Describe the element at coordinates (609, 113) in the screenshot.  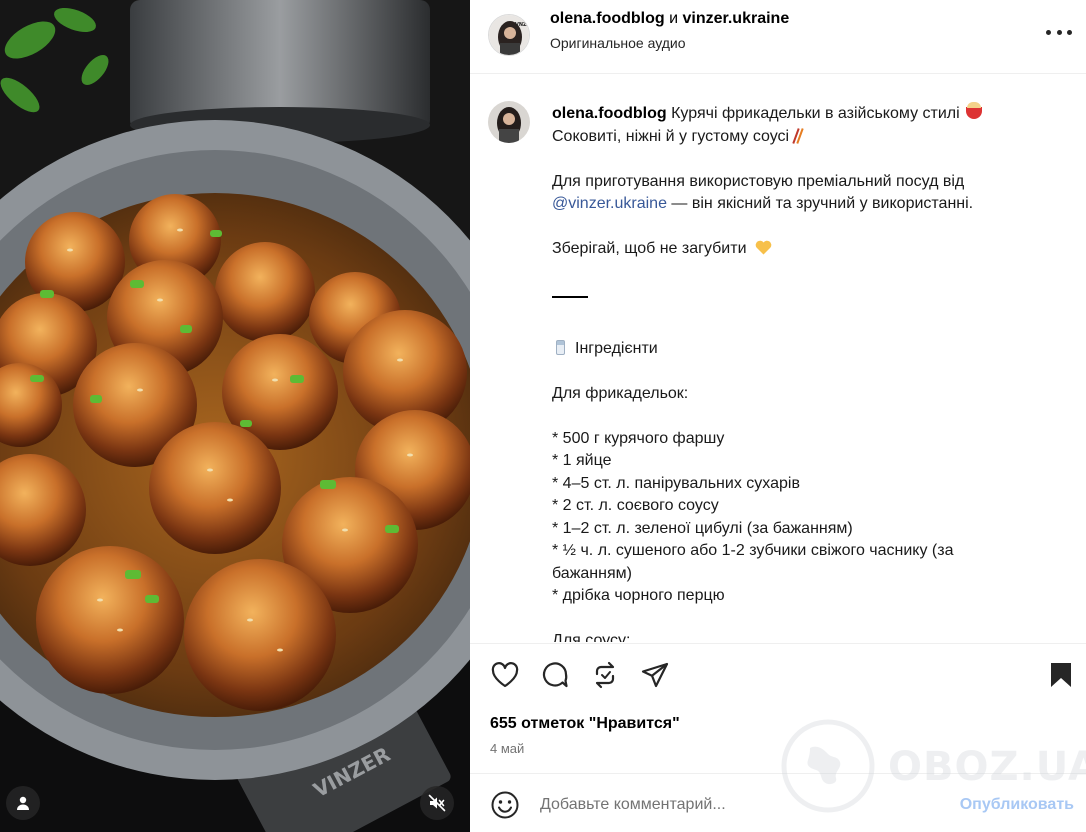
I see `caption-username: olena.foodblog` at that location.